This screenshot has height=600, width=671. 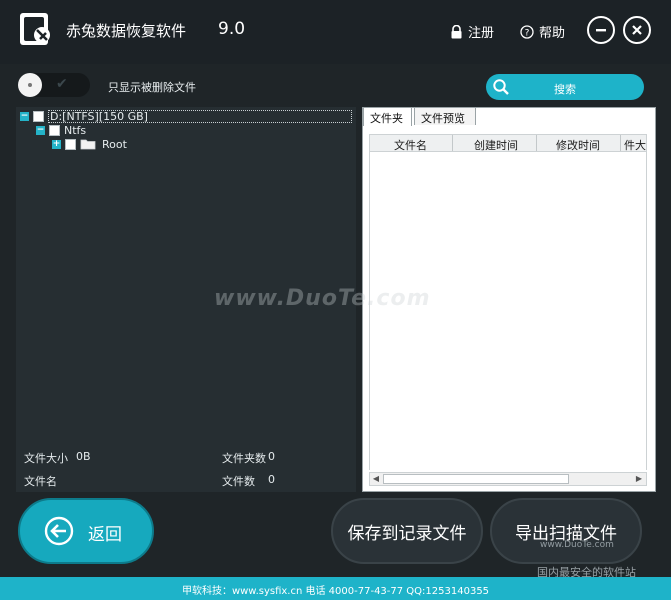 What do you see at coordinates (387, 116) in the screenshot?
I see `tab-folder: 文件夹` at bounding box center [387, 116].